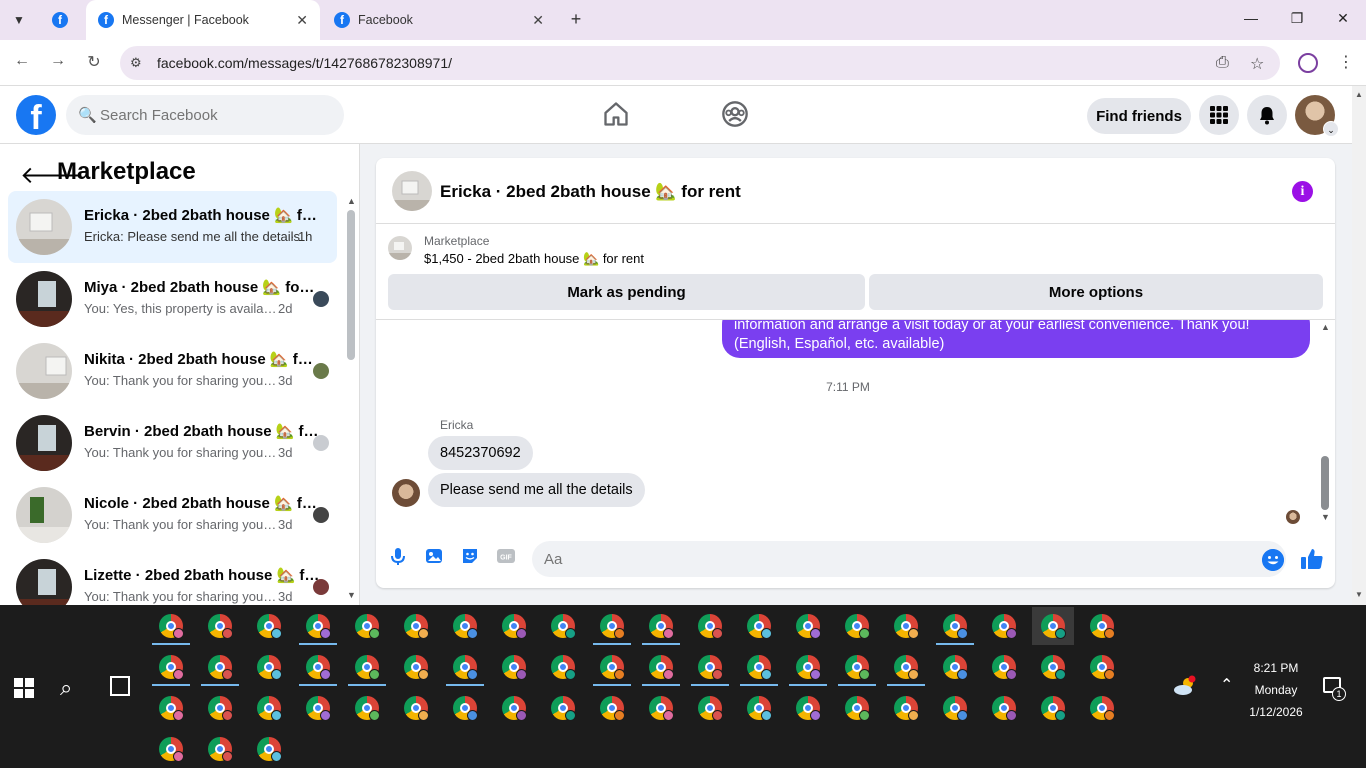  Describe the element at coordinates (626, 292) in the screenshot. I see `mark-as-pending-button: Mark as pending` at that location.